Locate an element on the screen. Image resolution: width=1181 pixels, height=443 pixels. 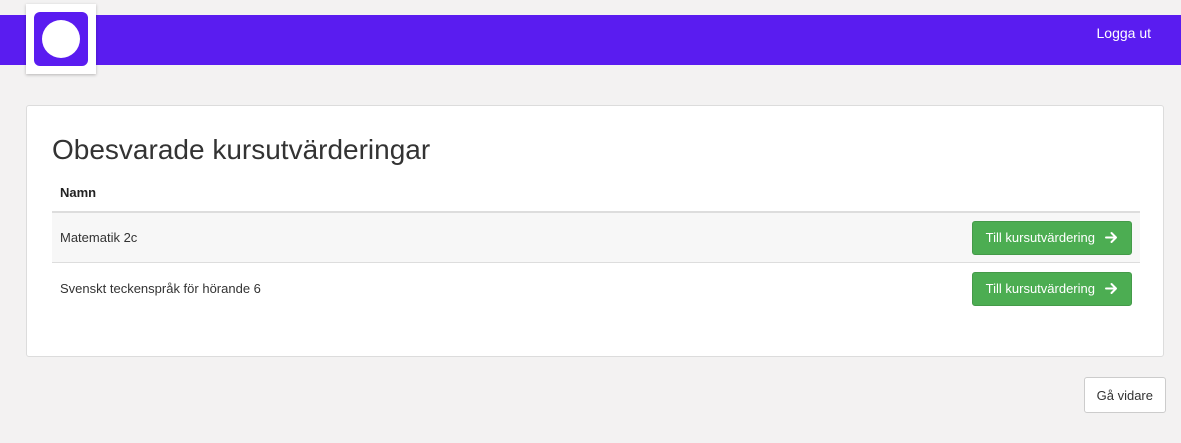
continue-button: Gå vidare is located at coordinates (1124, 395).